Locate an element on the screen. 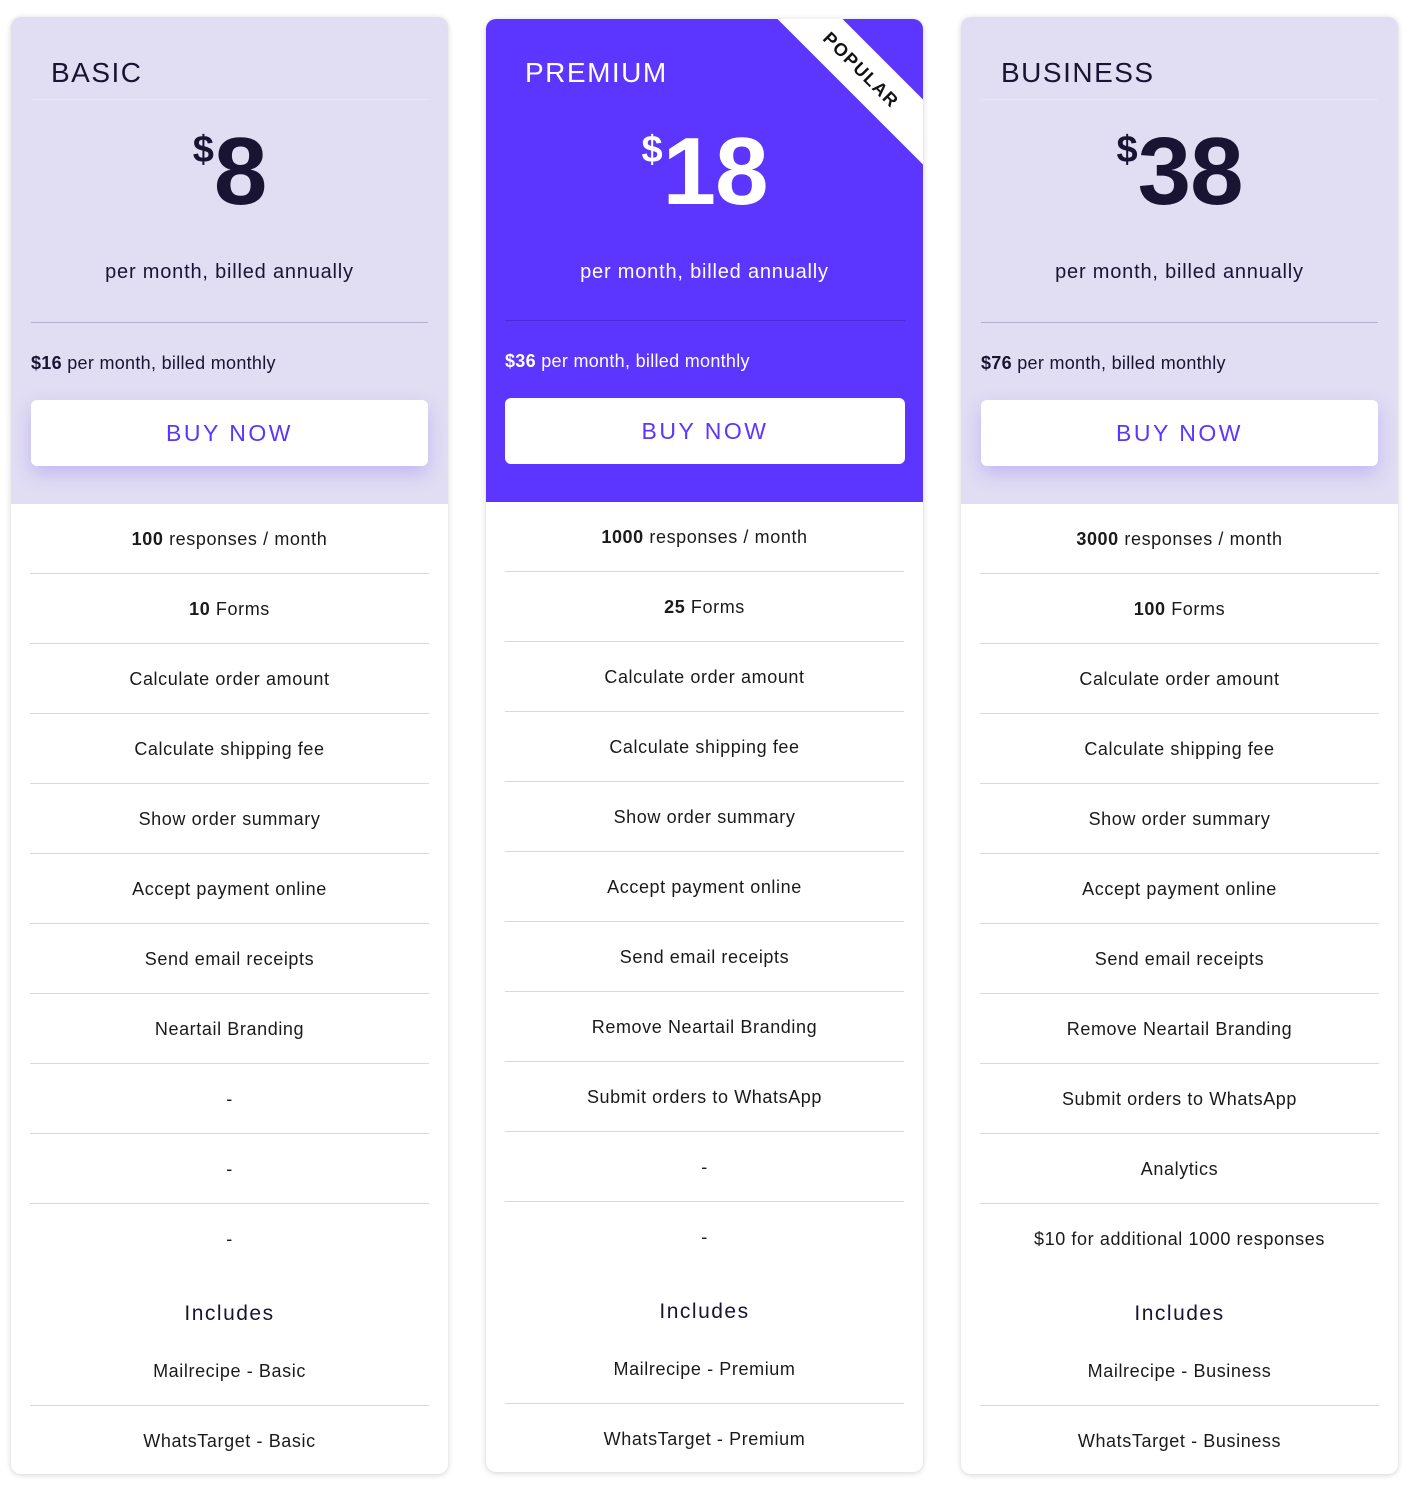 The height and width of the screenshot is (1485, 1411). feature-text: Neartail Branding is located at coordinates (229, 1029).